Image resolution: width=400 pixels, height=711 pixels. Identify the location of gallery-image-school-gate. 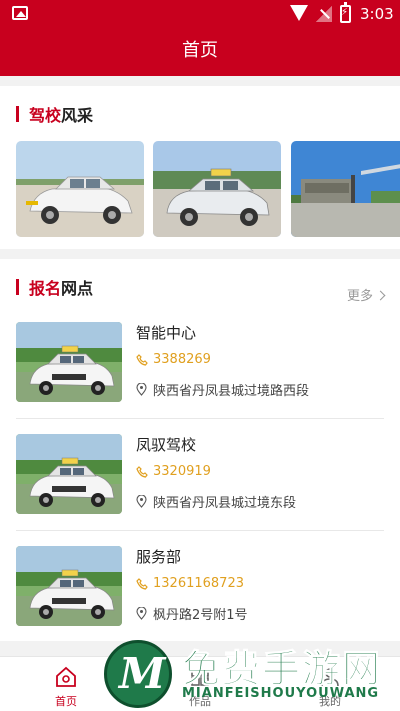
(345, 189).